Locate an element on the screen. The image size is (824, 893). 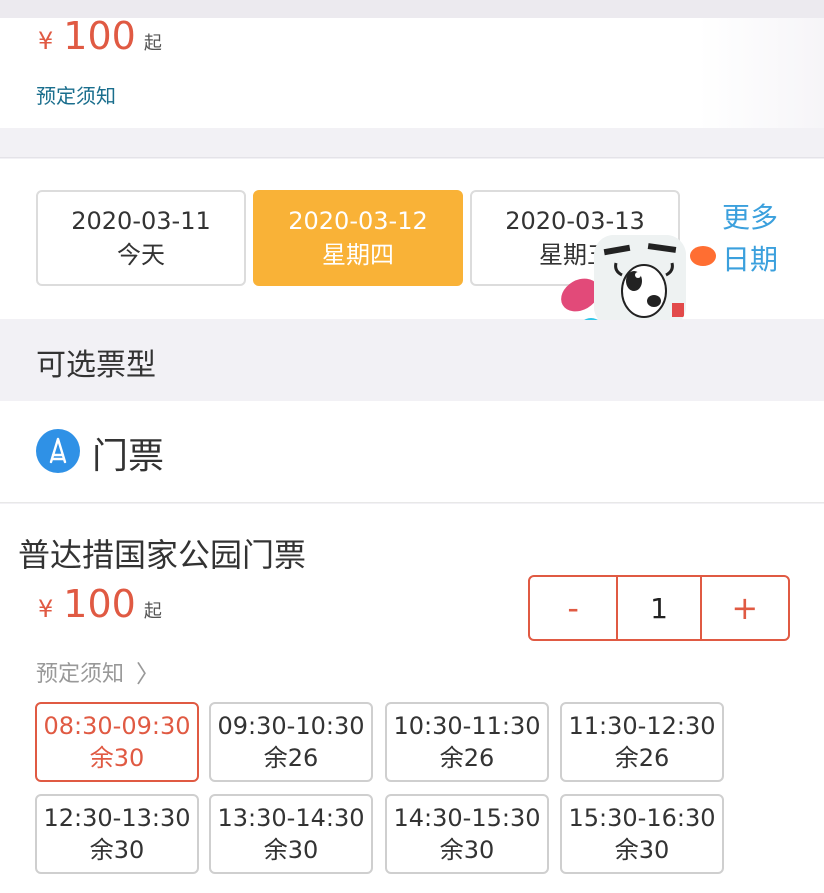
ticket-category-header: 门票 is located at coordinates (412, 452).